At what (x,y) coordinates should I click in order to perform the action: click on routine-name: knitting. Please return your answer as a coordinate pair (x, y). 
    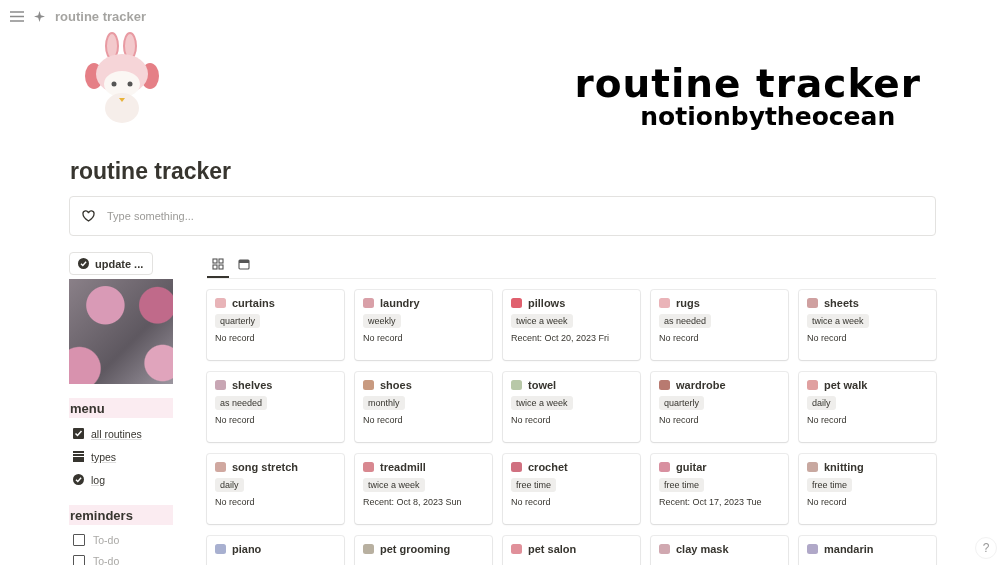
    Looking at the image, I should click on (844, 467).